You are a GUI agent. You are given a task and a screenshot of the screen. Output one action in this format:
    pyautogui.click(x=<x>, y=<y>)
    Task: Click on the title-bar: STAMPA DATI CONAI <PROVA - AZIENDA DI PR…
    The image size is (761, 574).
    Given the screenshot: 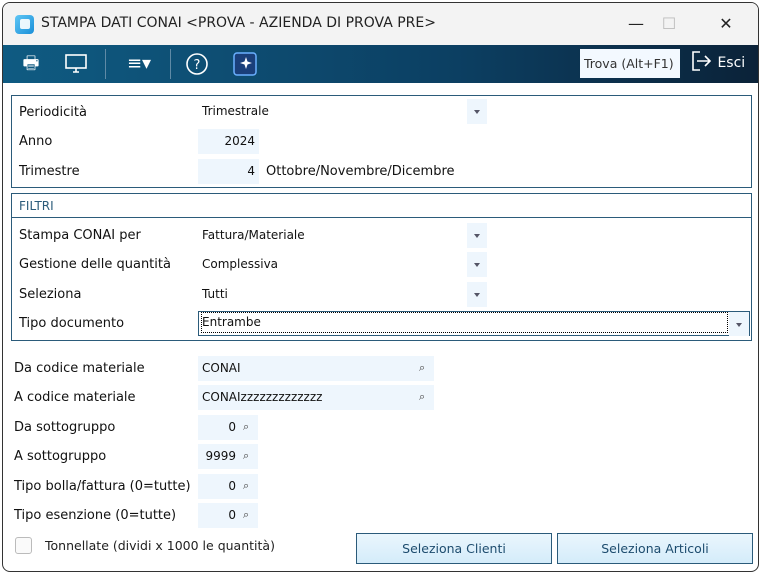 What is the action you would take?
    pyautogui.click(x=380, y=24)
    